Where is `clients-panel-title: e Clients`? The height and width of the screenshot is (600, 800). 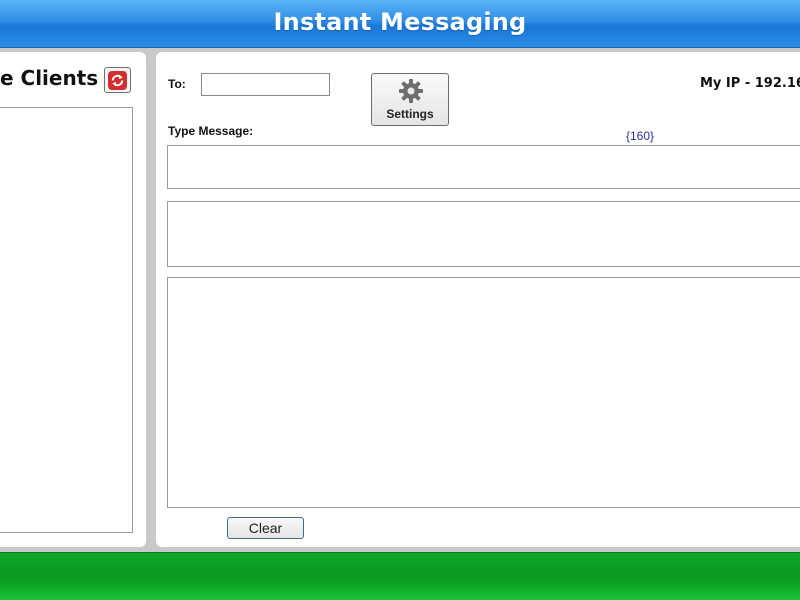 clients-panel-title: e Clients is located at coordinates (49, 78).